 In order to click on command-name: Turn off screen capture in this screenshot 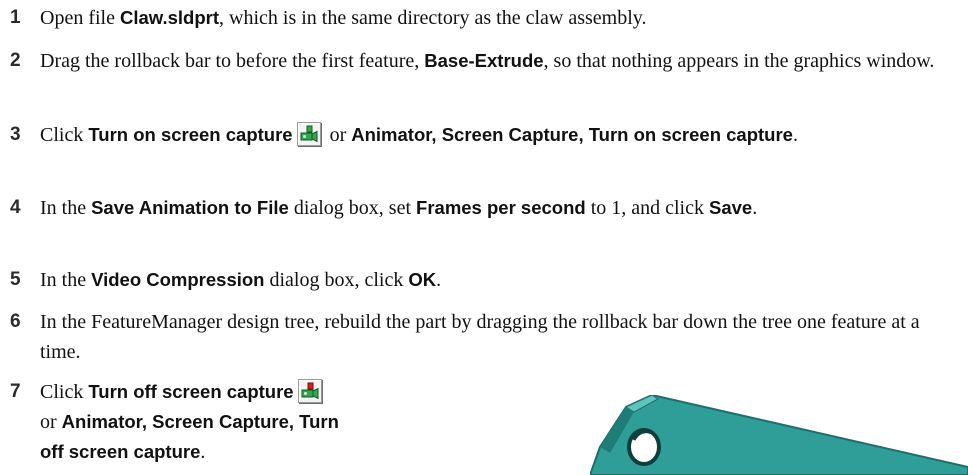, I will do `click(191, 391)`.